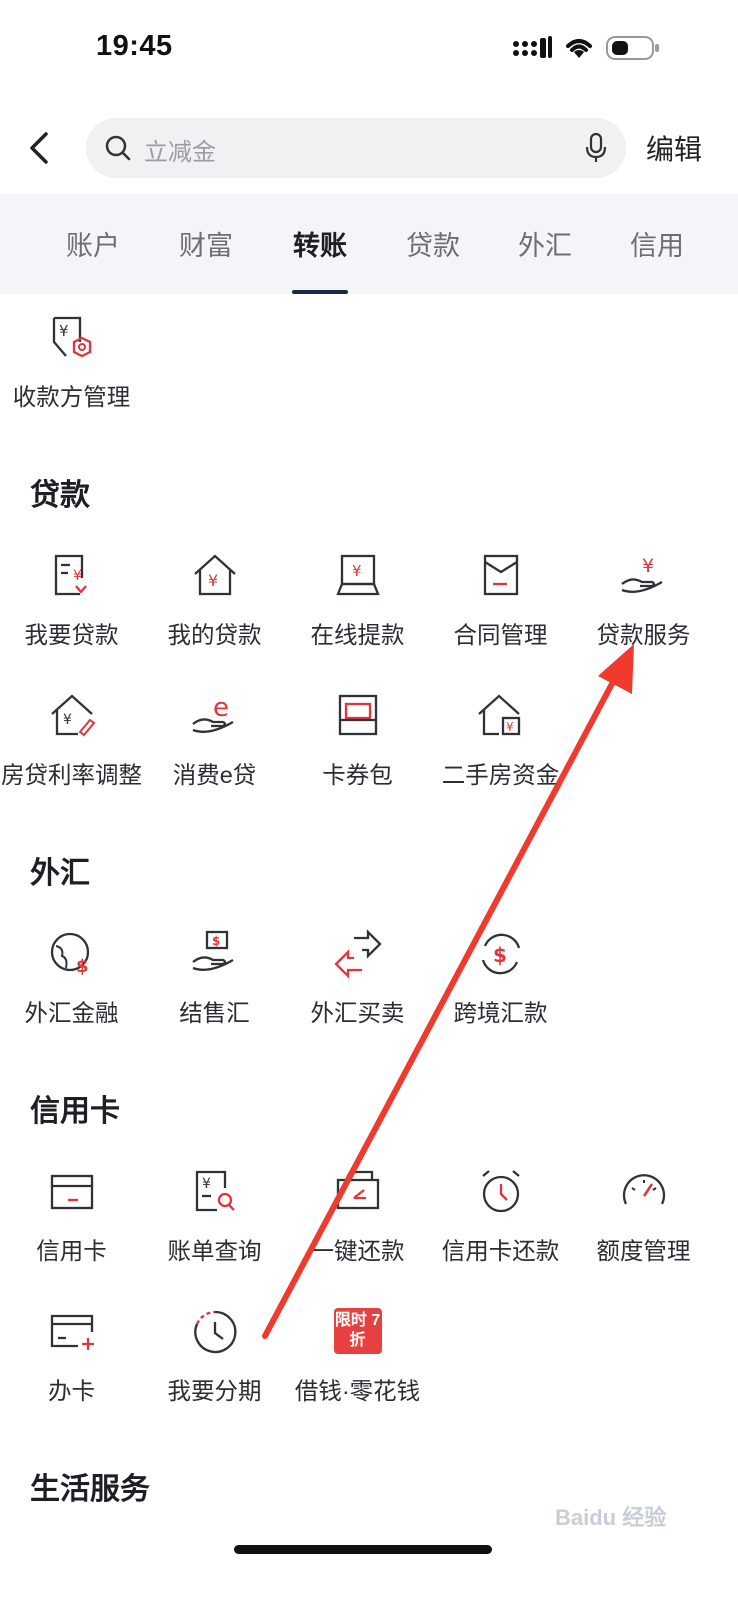 The width and height of the screenshot is (738, 1600). I want to click on bill-query-icon: ¥, so click(215, 1191).